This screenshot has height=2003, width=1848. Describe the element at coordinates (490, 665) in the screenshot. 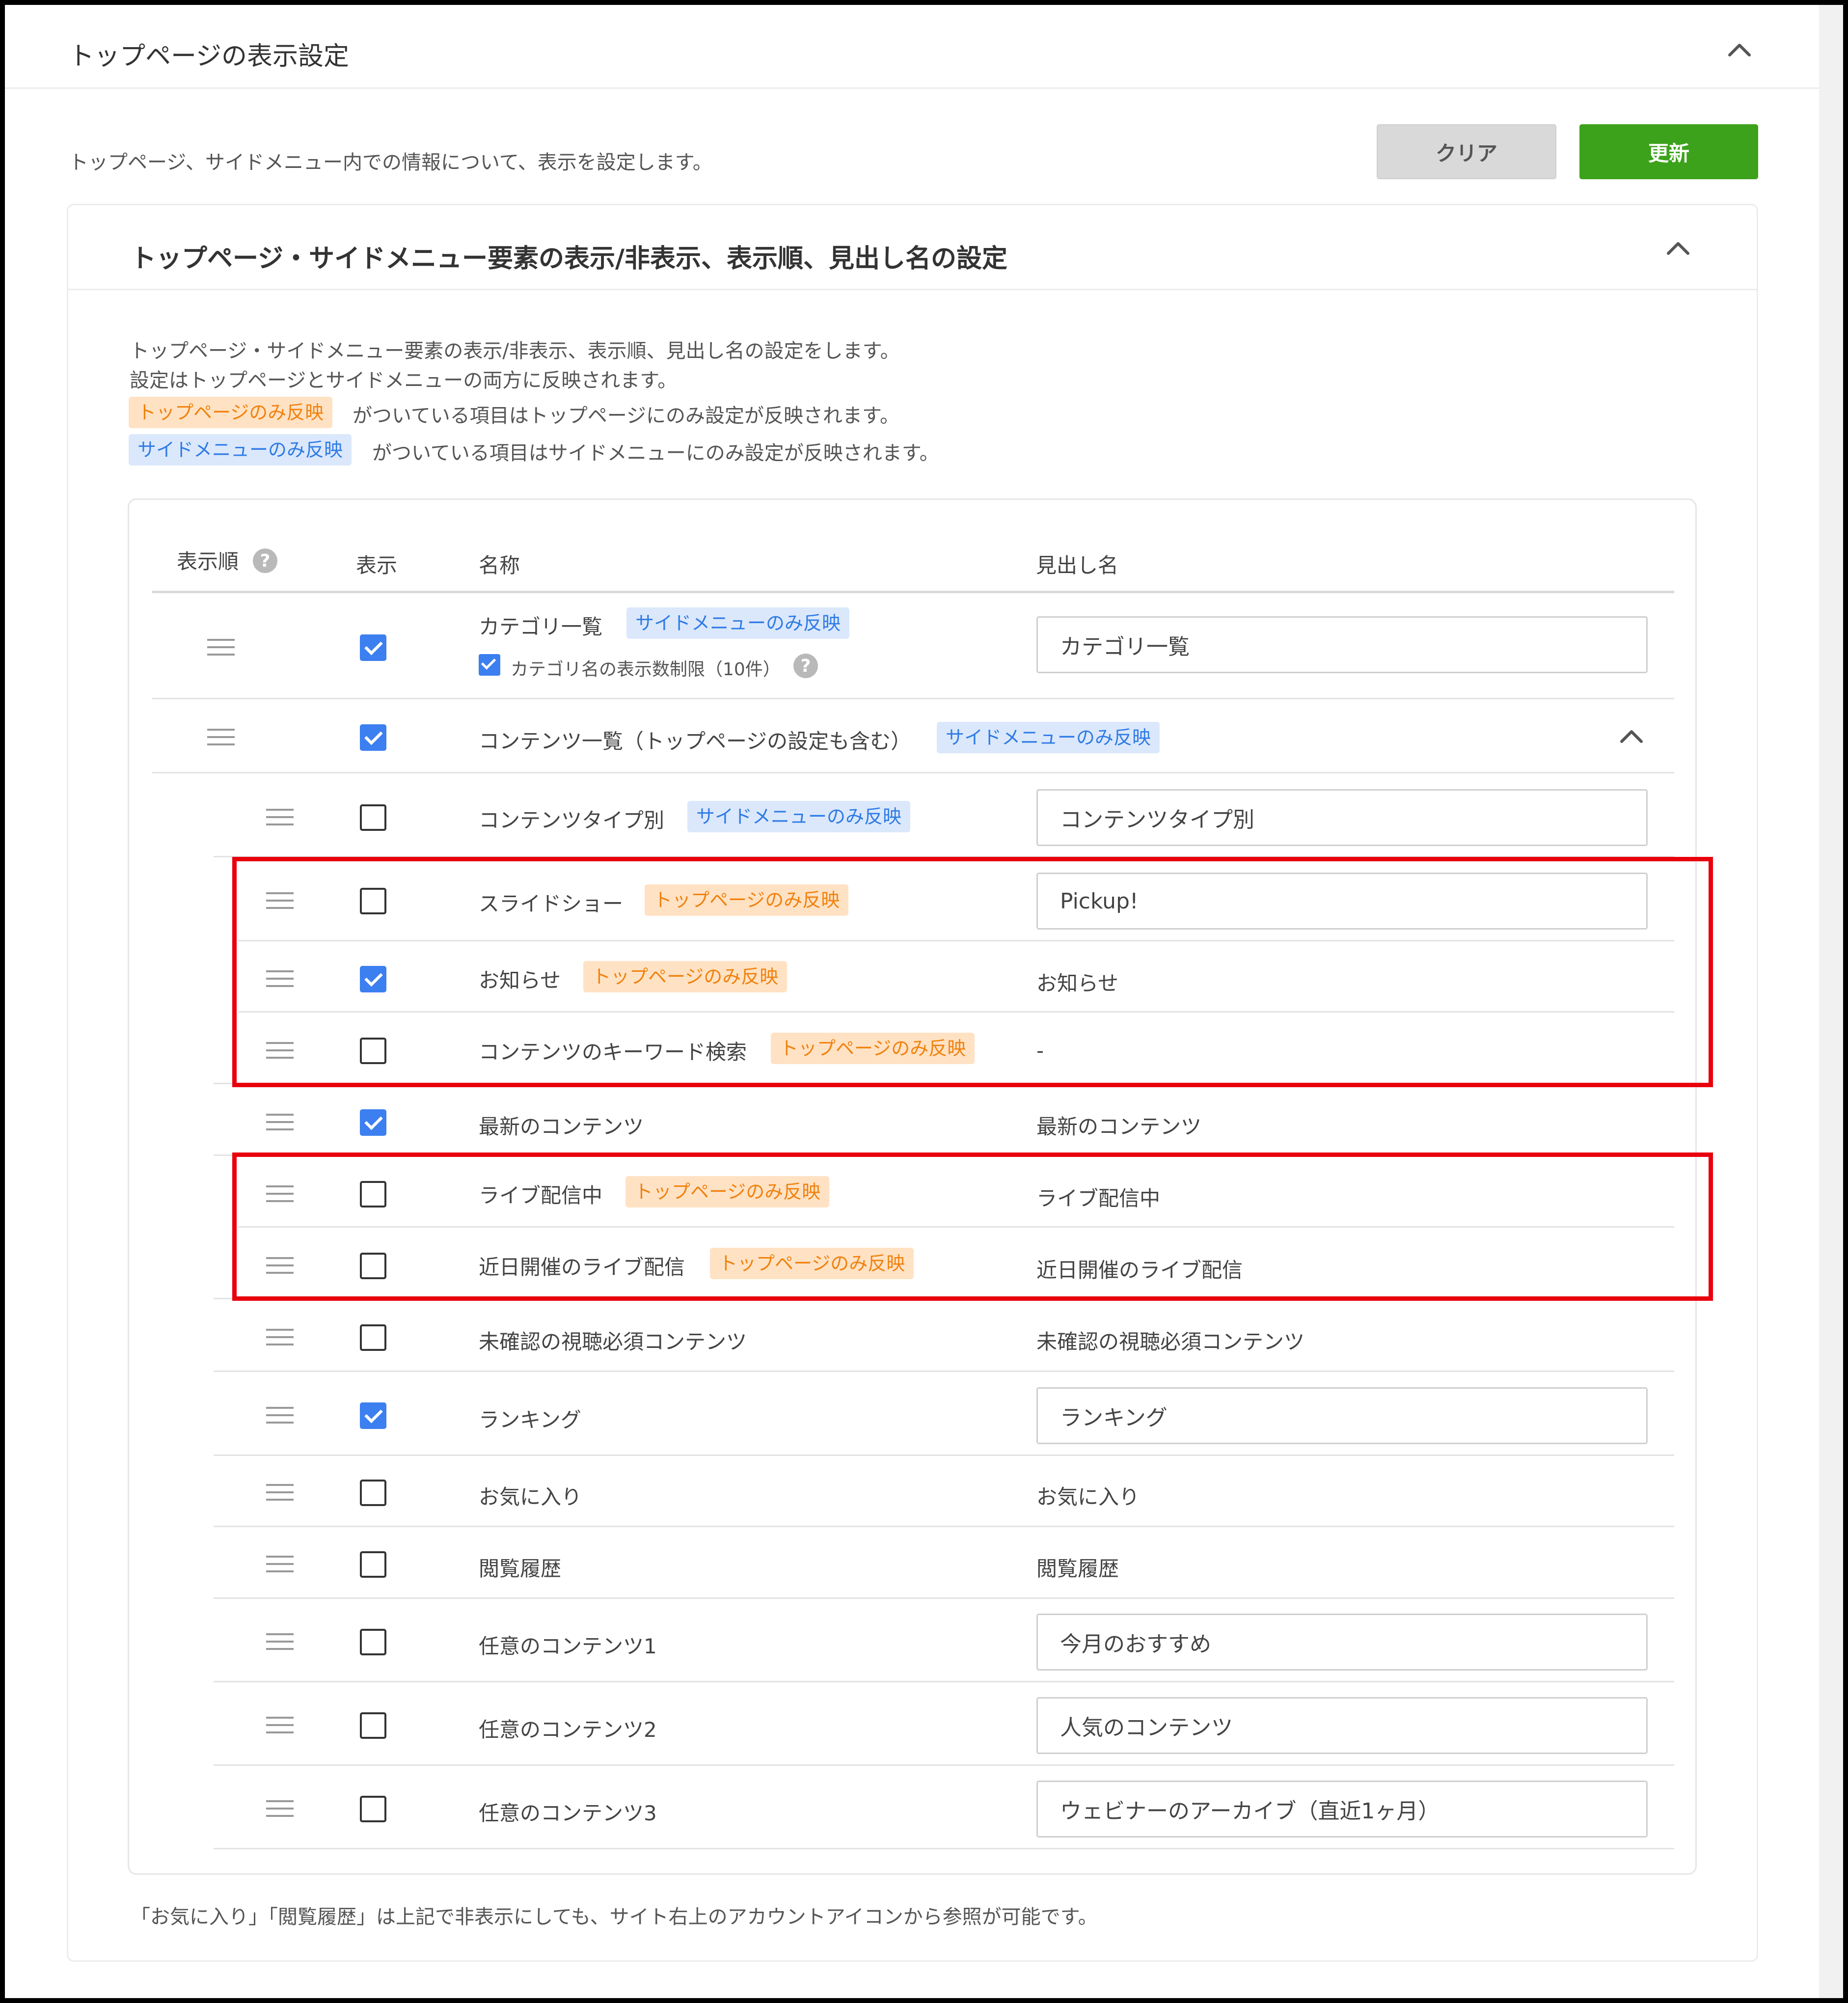

I see `category-limit-checkbox` at that location.